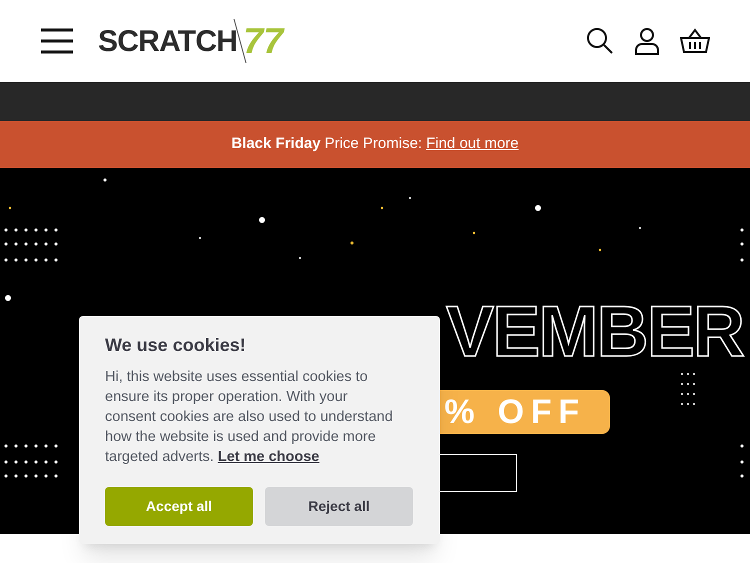 The height and width of the screenshot is (563, 750). What do you see at coordinates (191, 41) in the screenshot?
I see `logo: SCRATCH 77` at bounding box center [191, 41].